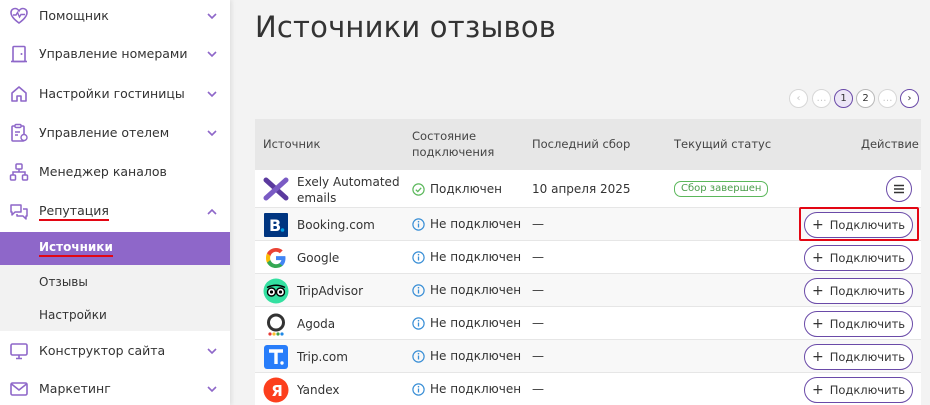 The height and width of the screenshot is (405, 930). I want to click on agoda-logo-icon, so click(276, 324).